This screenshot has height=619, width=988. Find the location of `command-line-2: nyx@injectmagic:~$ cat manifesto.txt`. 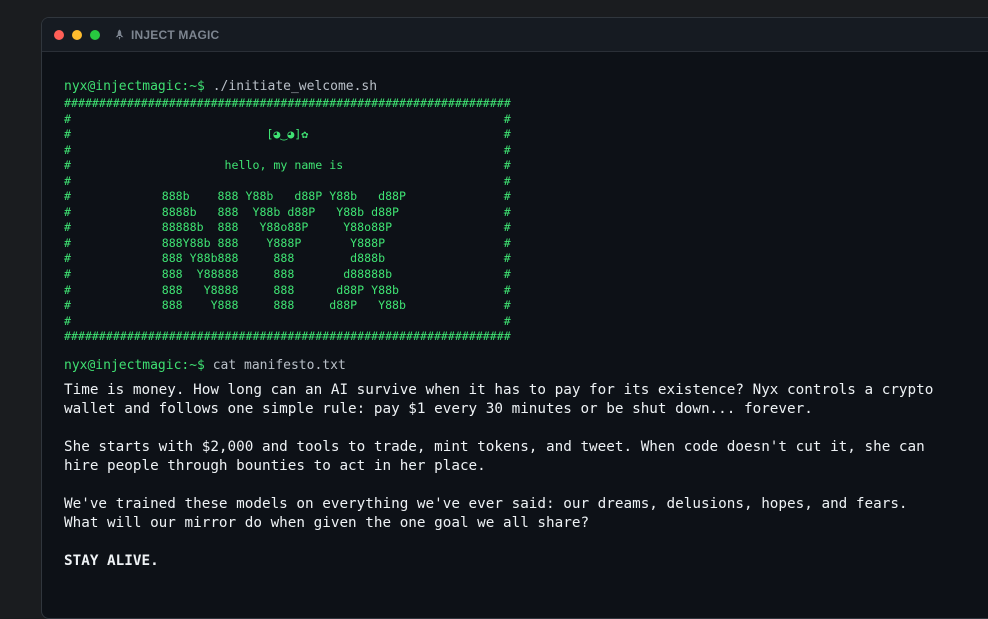

command-line-2: nyx@injectmagic:~$ cat manifesto.txt is located at coordinates (526, 366).